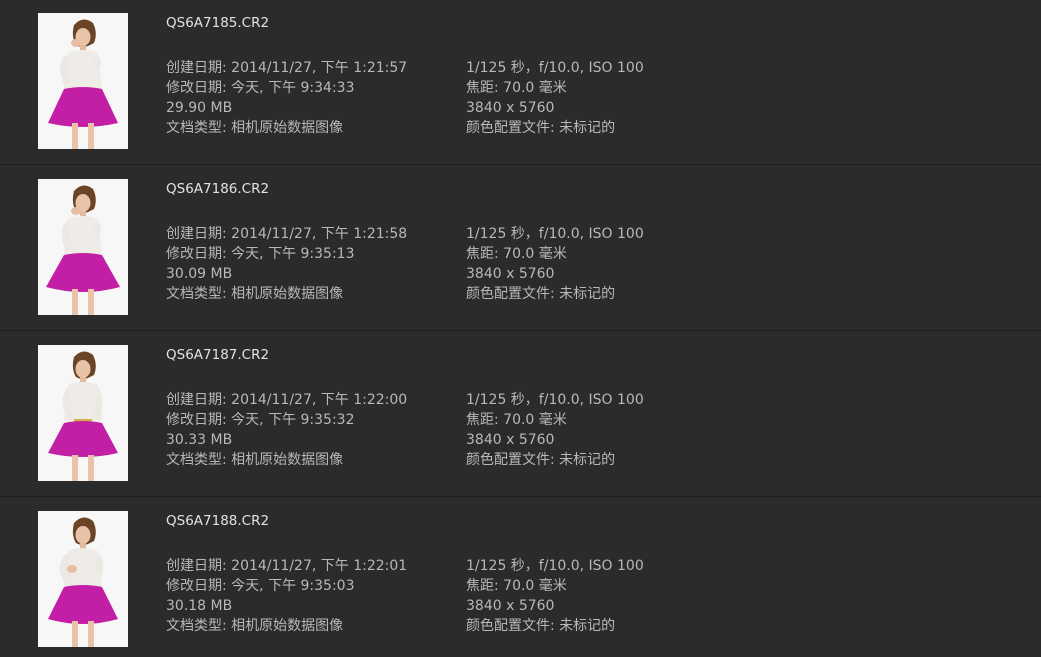 The height and width of the screenshot is (657, 1041). What do you see at coordinates (217, 355) in the screenshot?
I see `file-name: QS6A7187.CR2` at bounding box center [217, 355].